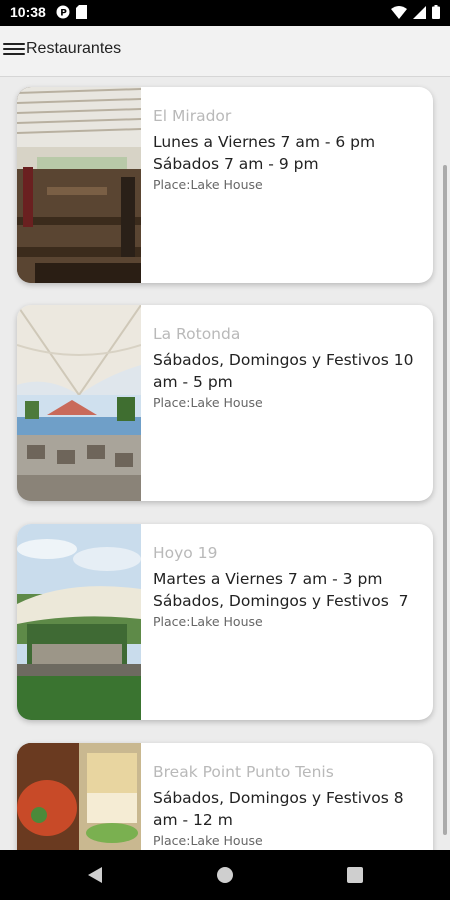 The image size is (450, 900). I want to click on terrace-dining-photo, so click(79, 185).